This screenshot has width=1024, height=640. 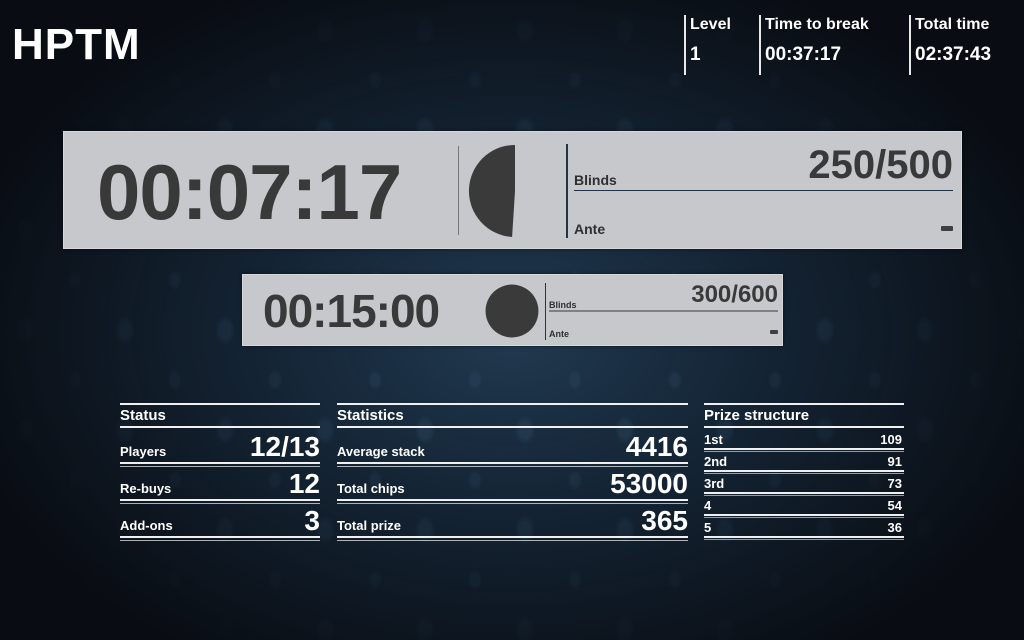 I want to click on time-to-break-info: Time to break 00:37:17, so click(x=834, y=45).